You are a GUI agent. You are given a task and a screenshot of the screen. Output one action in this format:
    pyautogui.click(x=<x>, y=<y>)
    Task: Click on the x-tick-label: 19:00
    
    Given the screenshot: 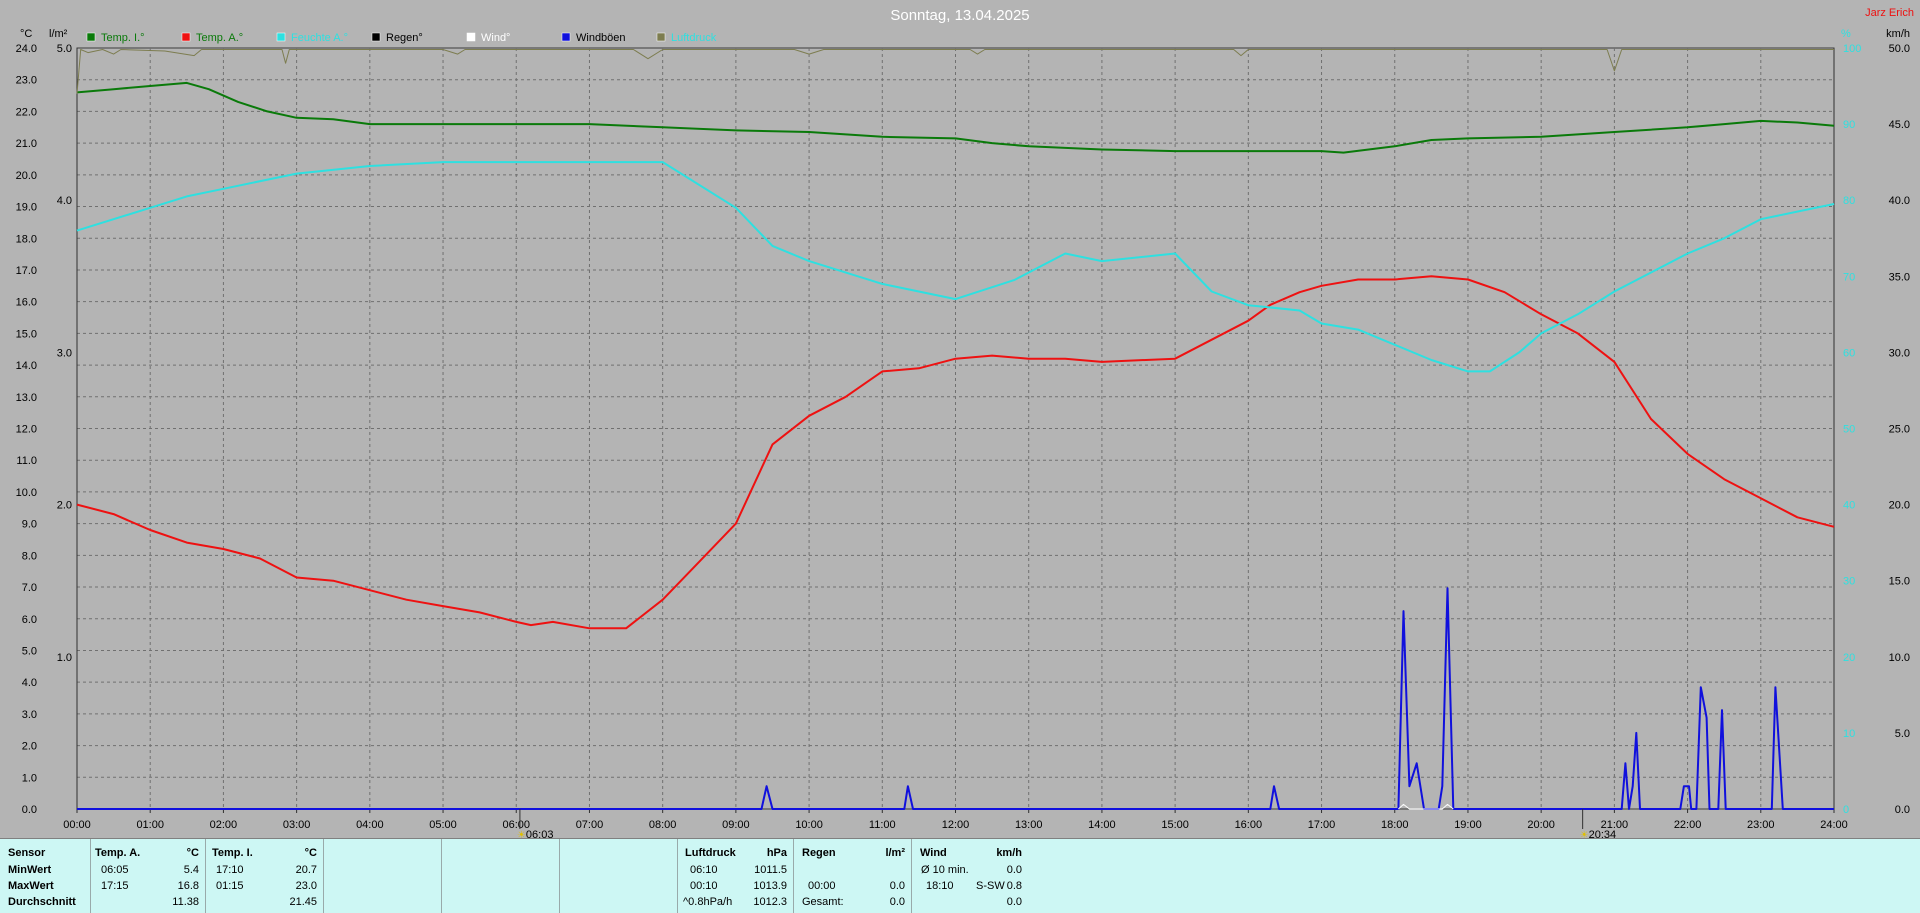 What is the action you would take?
    pyautogui.click(x=1468, y=825)
    